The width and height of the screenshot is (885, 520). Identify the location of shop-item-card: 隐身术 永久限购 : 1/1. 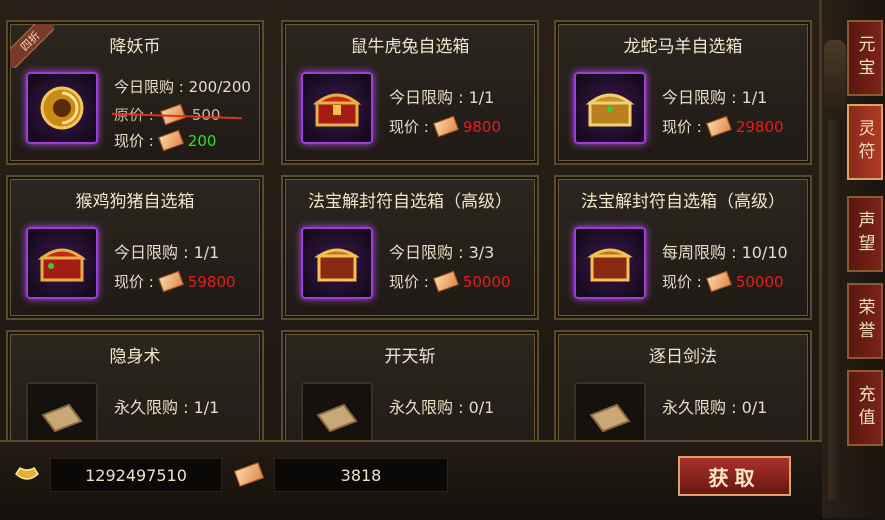
(135, 385).